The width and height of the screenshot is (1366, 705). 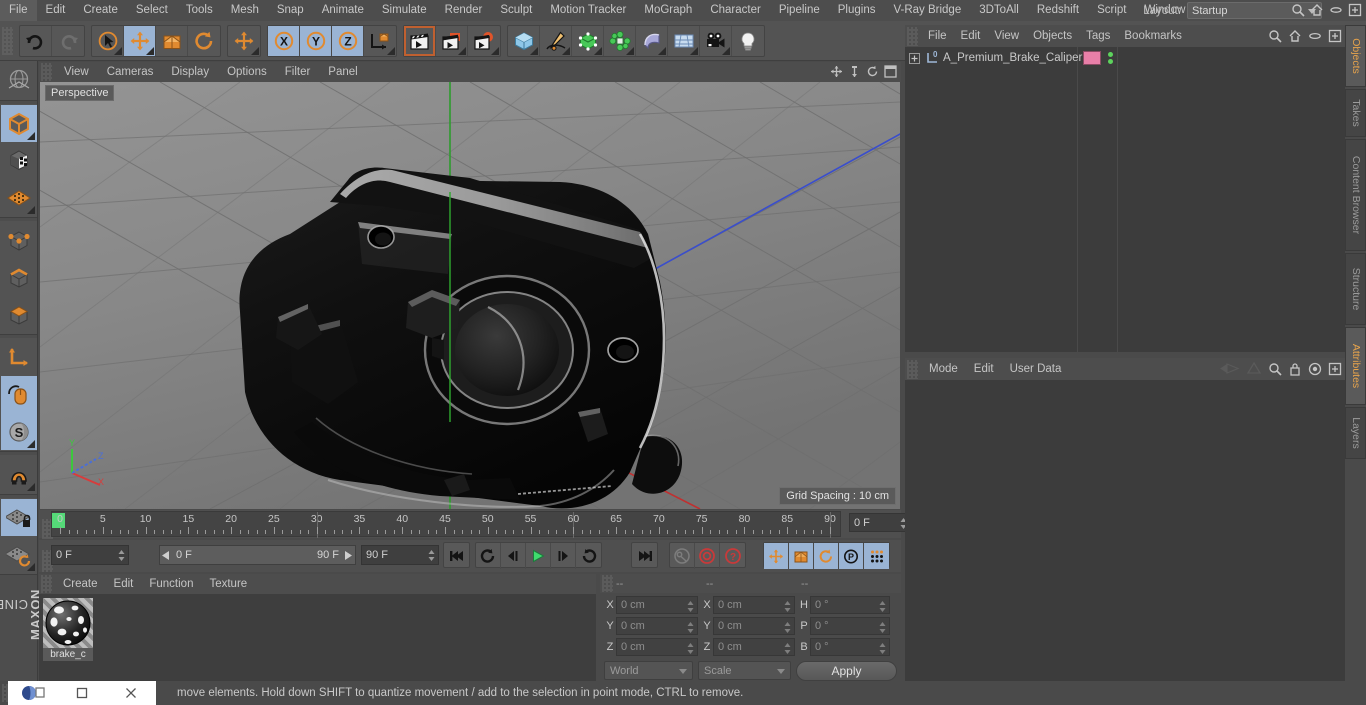 I want to click on add-cube-button, so click(x=524, y=41).